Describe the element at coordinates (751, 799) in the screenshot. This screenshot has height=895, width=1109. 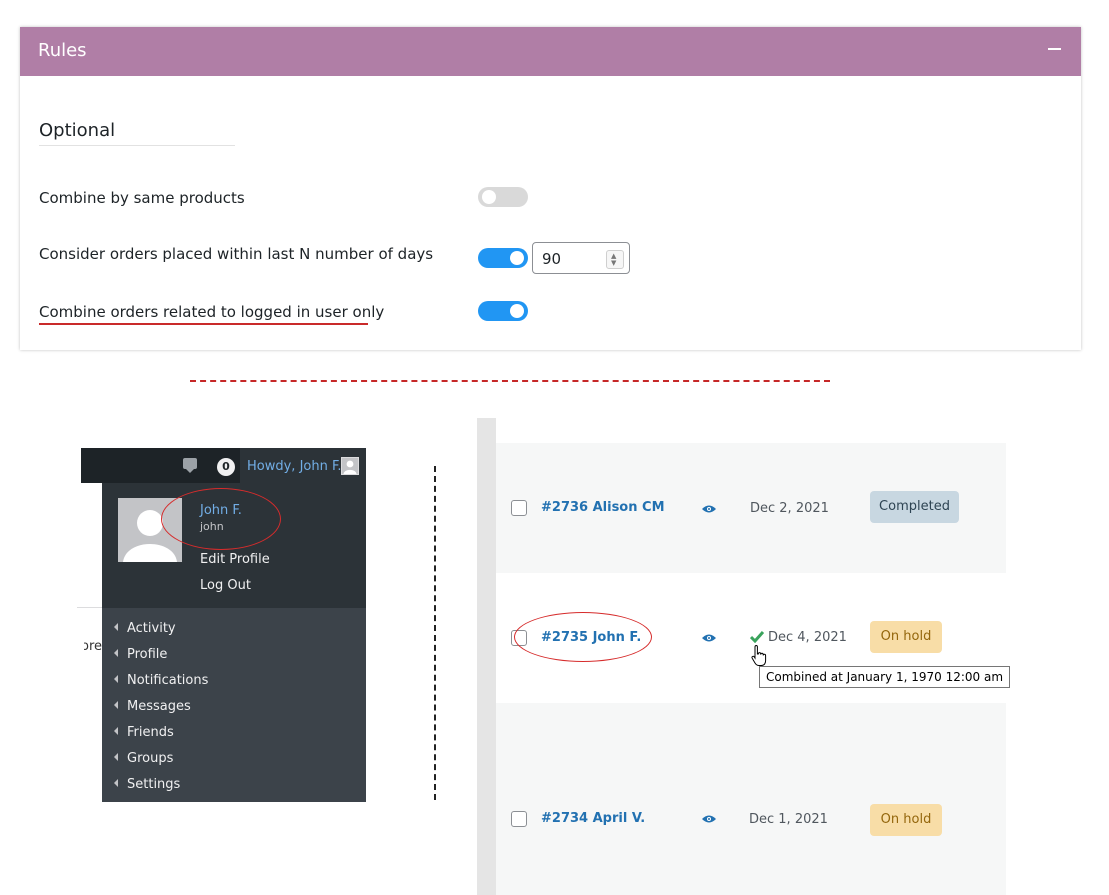
I see `table-row: #2734 April V. Dec 1, 2021 On hold` at that location.